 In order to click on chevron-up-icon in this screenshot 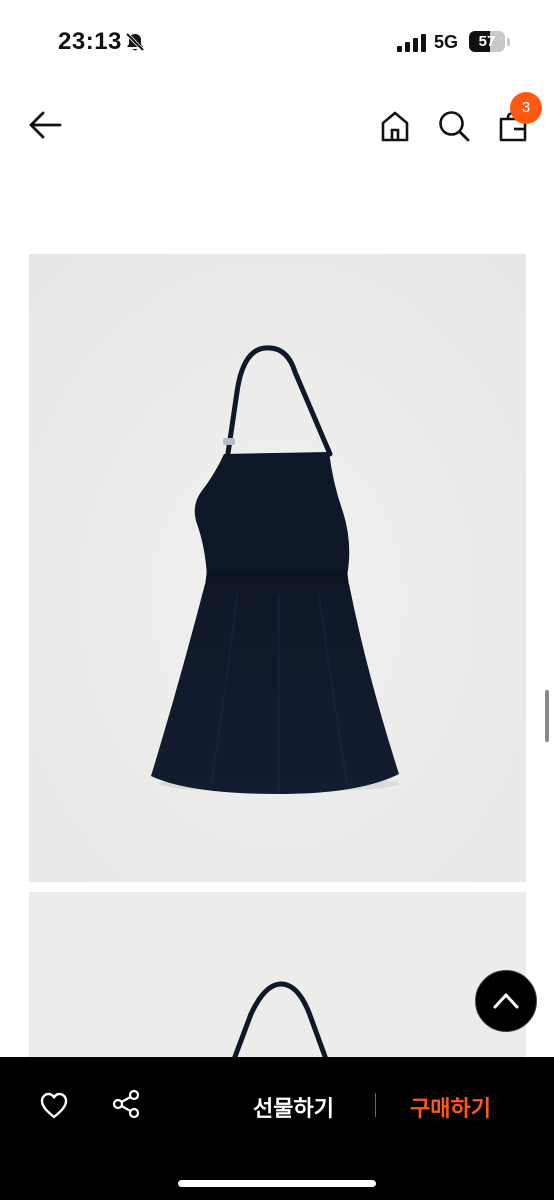, I will do `click(506, 1001)`.